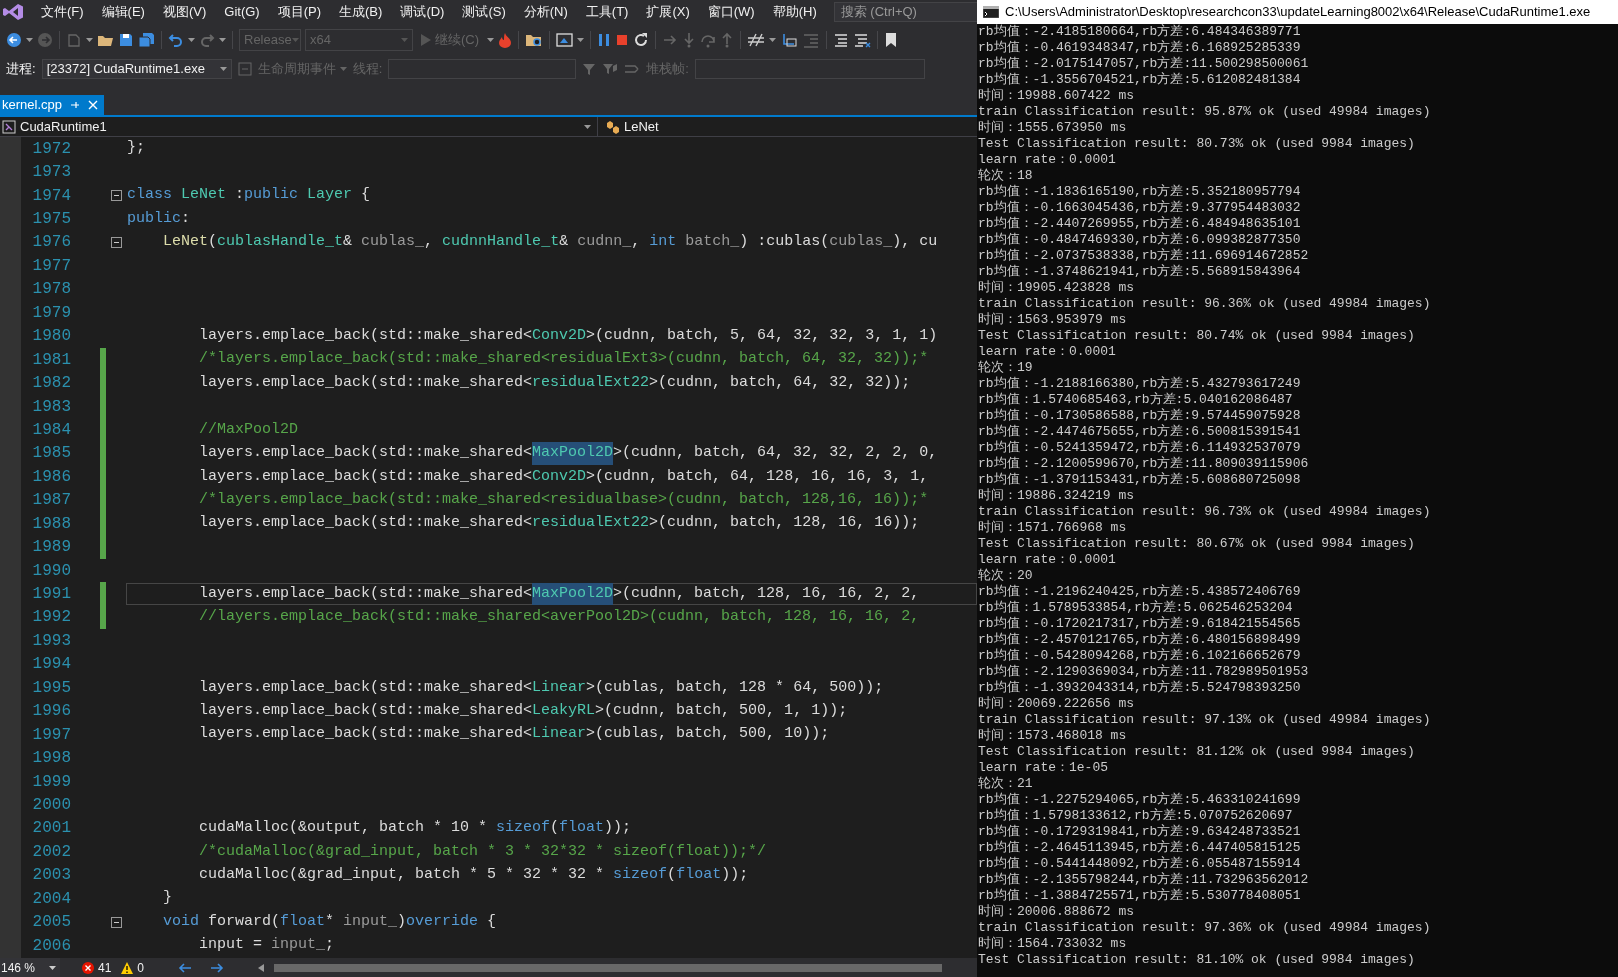 Image resolution: width=1618 pixels, height=977 pixels. I want to click on menu-item: Git(G), so click(242, 12).